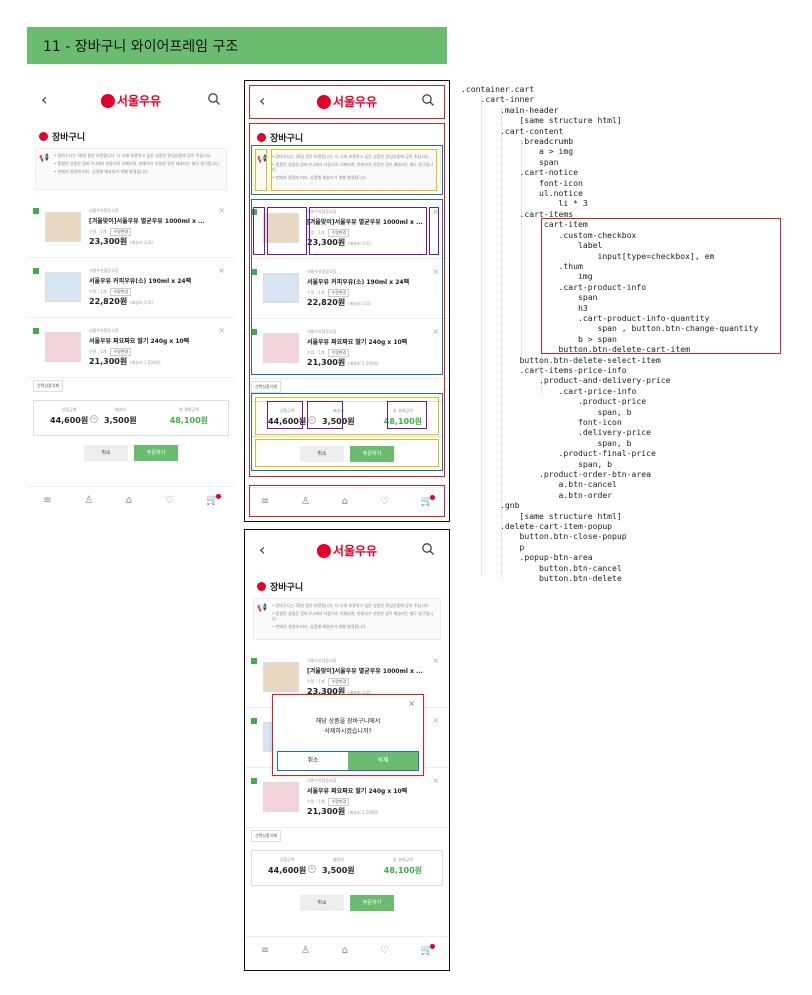 Image resolution: width=812 pixels, height=995 pixels. What do you see at coordinates (313, 761) in the screenshot?
I see `popup-cancel-button: 취소` at bounding box center [313, 761].